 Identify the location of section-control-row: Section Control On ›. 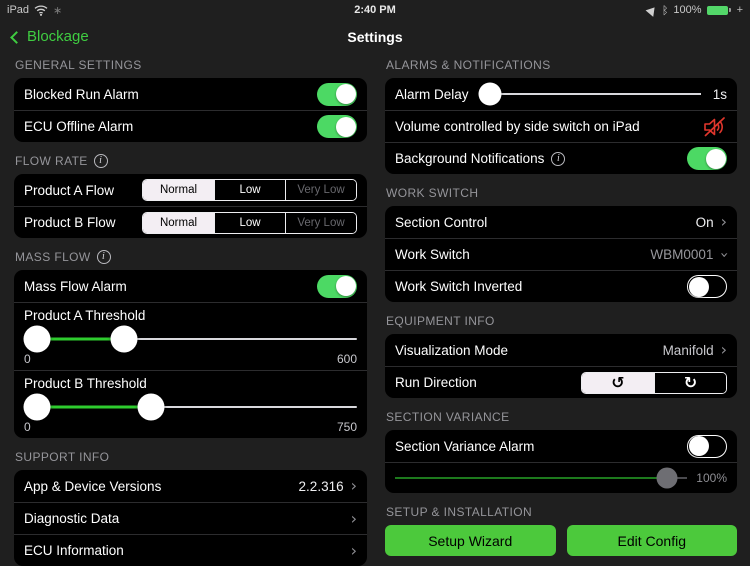
(561, 222).